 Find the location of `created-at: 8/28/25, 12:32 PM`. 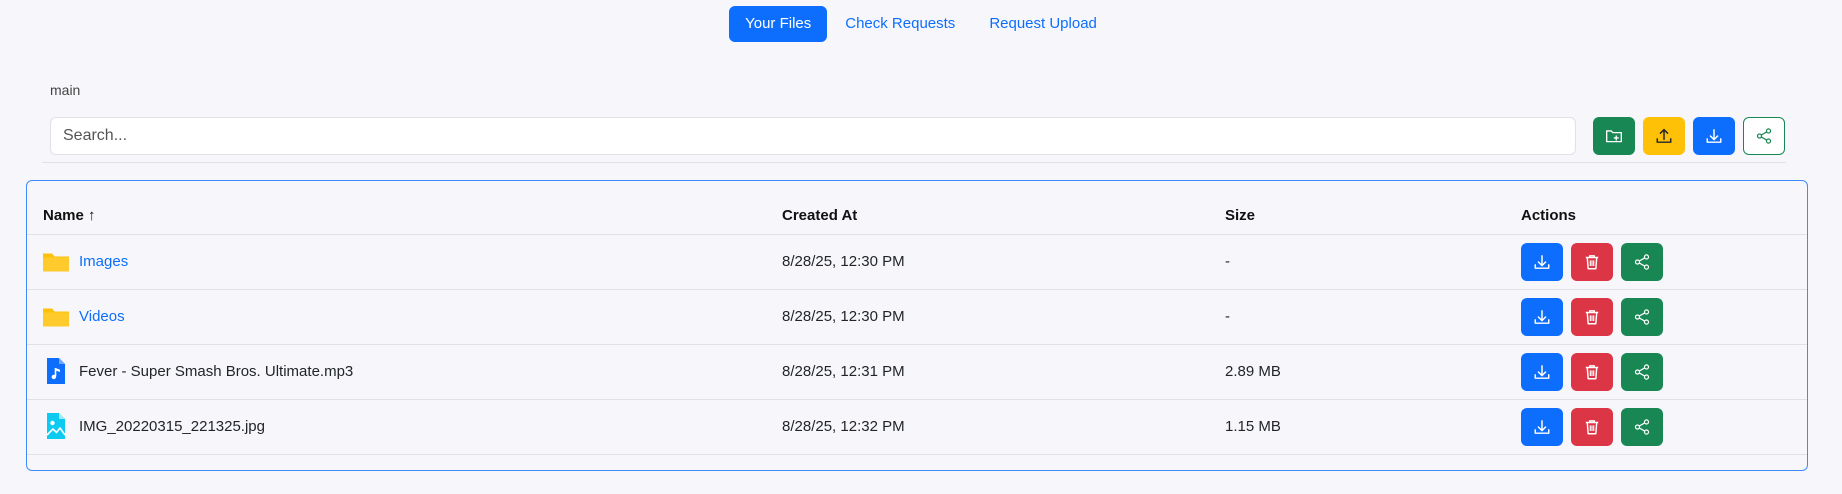

created-at: 8/28/25, 12:32 PM is located at coordinates (843, 426).